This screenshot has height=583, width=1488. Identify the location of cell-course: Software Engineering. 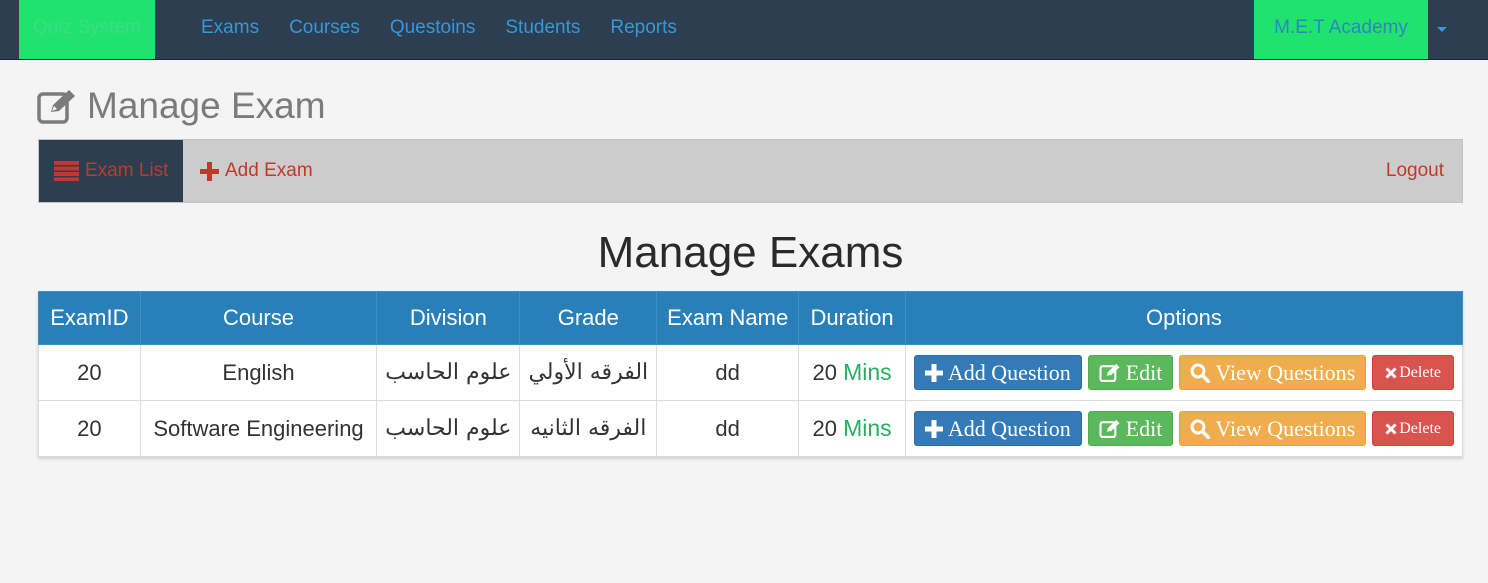
(258, 428).